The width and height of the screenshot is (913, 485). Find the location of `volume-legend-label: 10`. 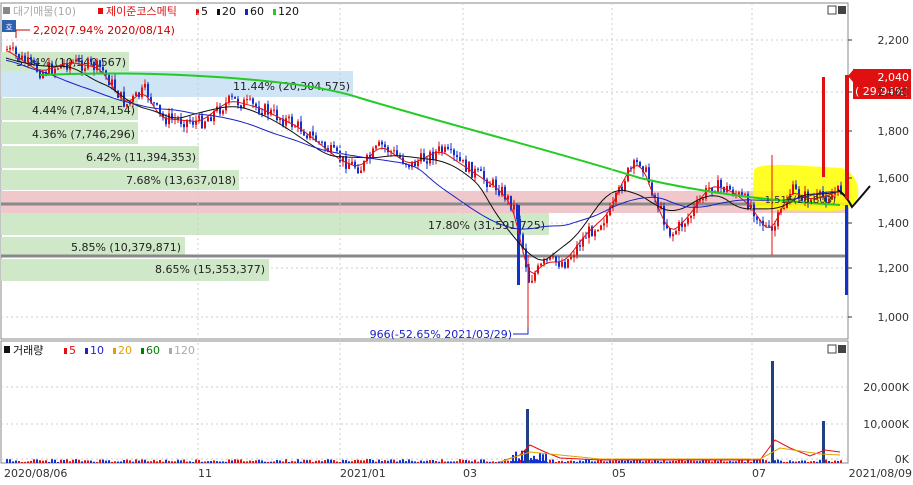

volume-legend-label: 10 is located at coordinates (97, 350).